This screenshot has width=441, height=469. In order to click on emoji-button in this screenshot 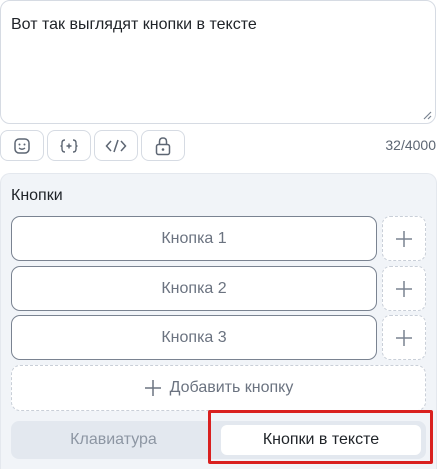, I will do `click(22, 145)`.